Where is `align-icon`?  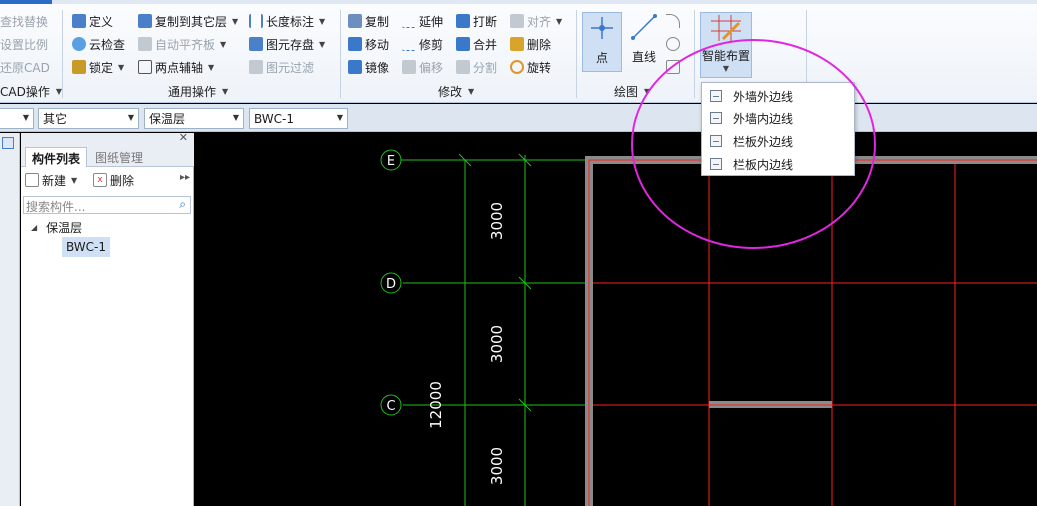
align-icon is located at coordinates (517, 21).